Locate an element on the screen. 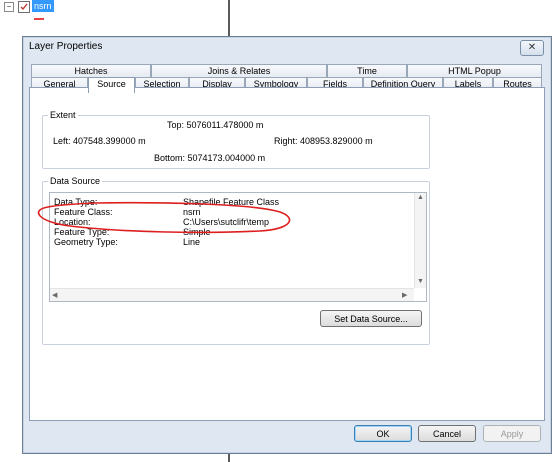 This screenshot has width=558, height=462. tab-source: Source is located at coordinates (111, 85).